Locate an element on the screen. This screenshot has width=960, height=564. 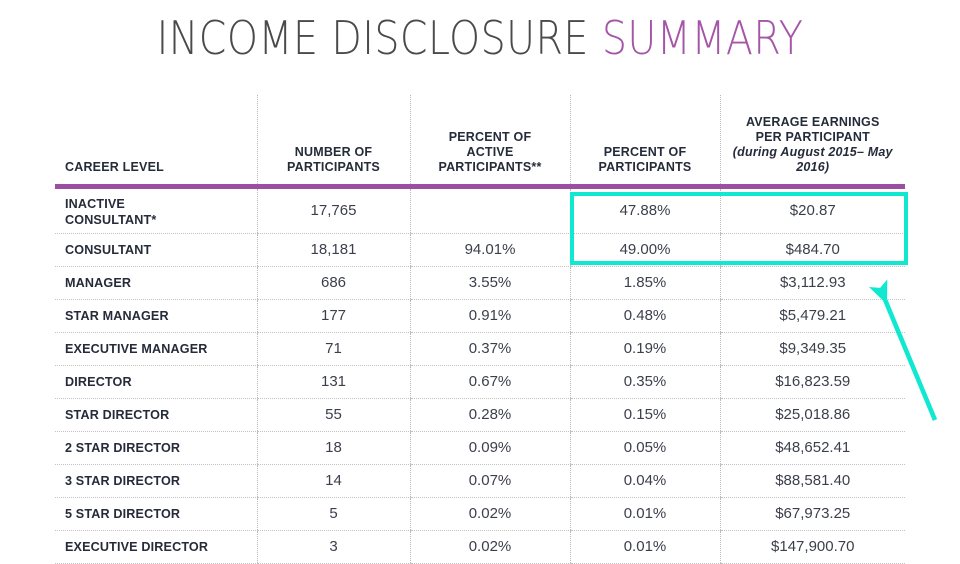
cell-percent-active-participants is located at coordinates (489, 211).